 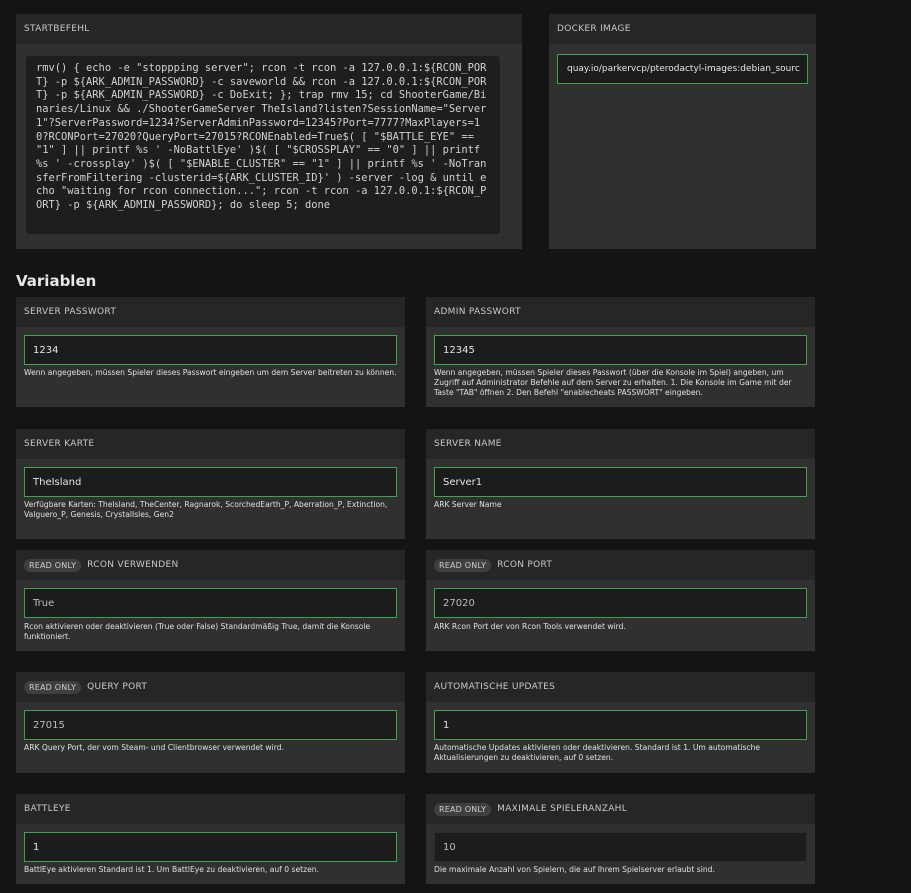 I want to click on var-label: RCON VERWENDEN, so click(x=133, y=565).